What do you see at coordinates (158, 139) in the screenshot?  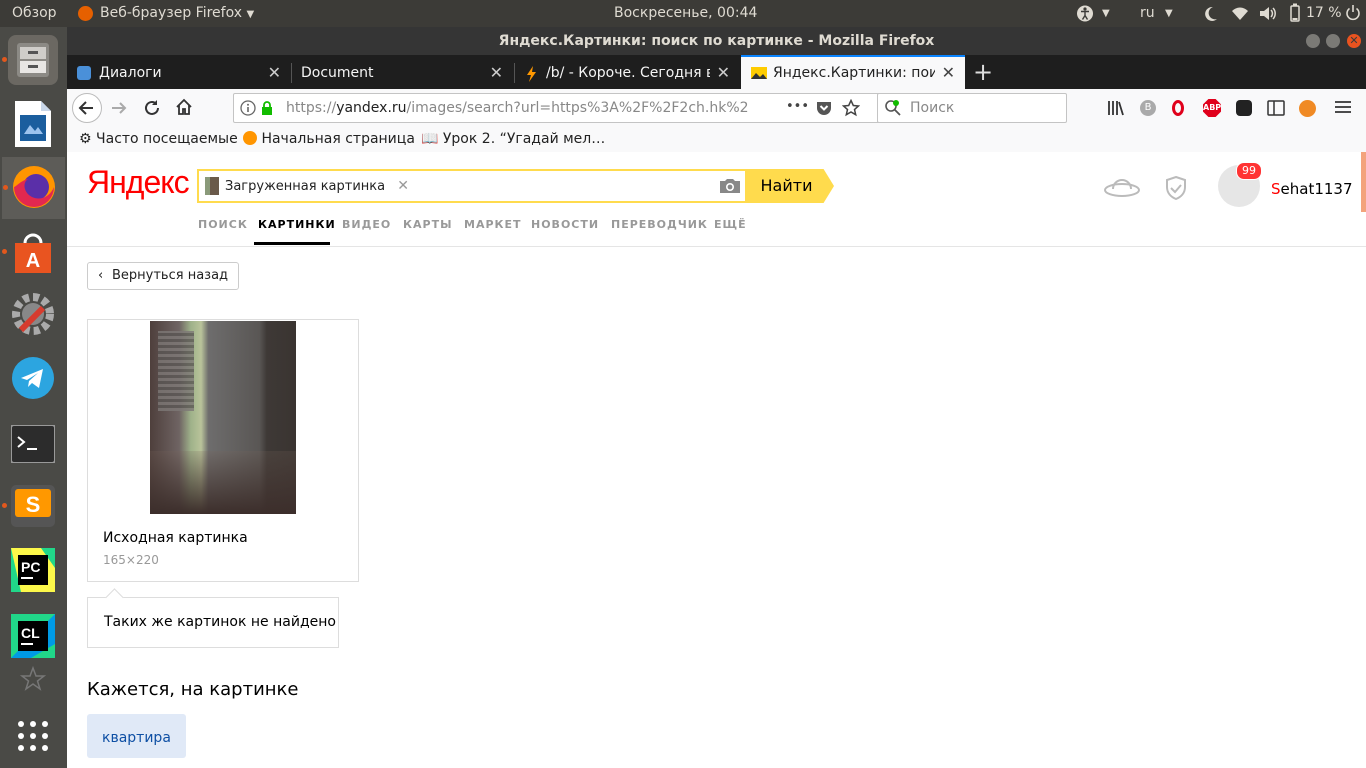 I see `bookmark-most-visited: ⚙ Часто посещаемые` at bounding box center [158, 139].